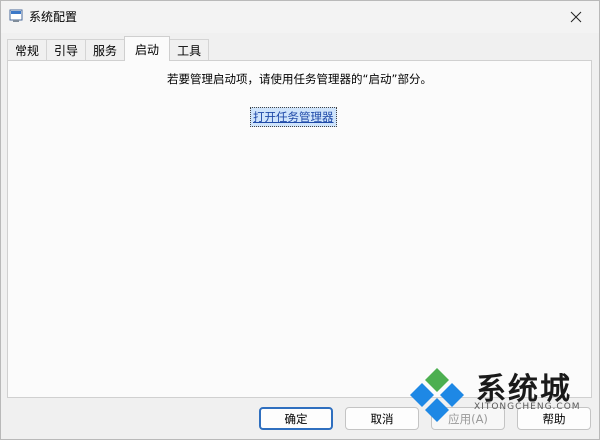 This screenshot has height=440, width=600. What do you see at coordinates (300, 17) in the screenshot?
I see `title-bar: 系统配置` at bounding box center [300, 17].